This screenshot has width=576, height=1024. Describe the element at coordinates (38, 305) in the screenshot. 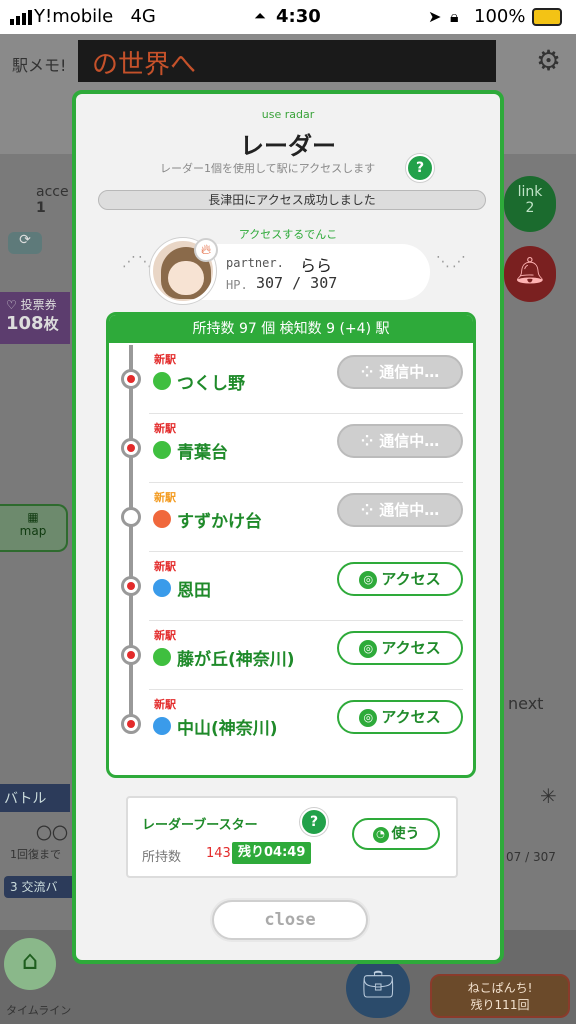

I see `vote-label: 投票券` at that location.